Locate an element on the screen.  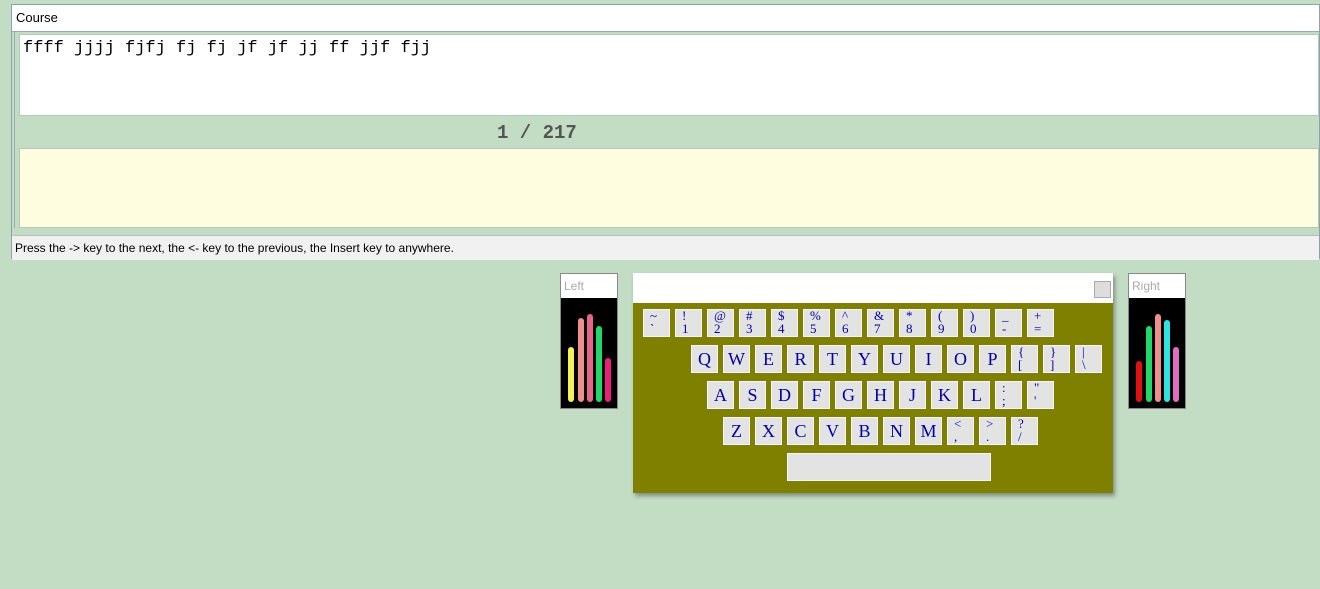
key-p: P is located at coordinates (992, 359).